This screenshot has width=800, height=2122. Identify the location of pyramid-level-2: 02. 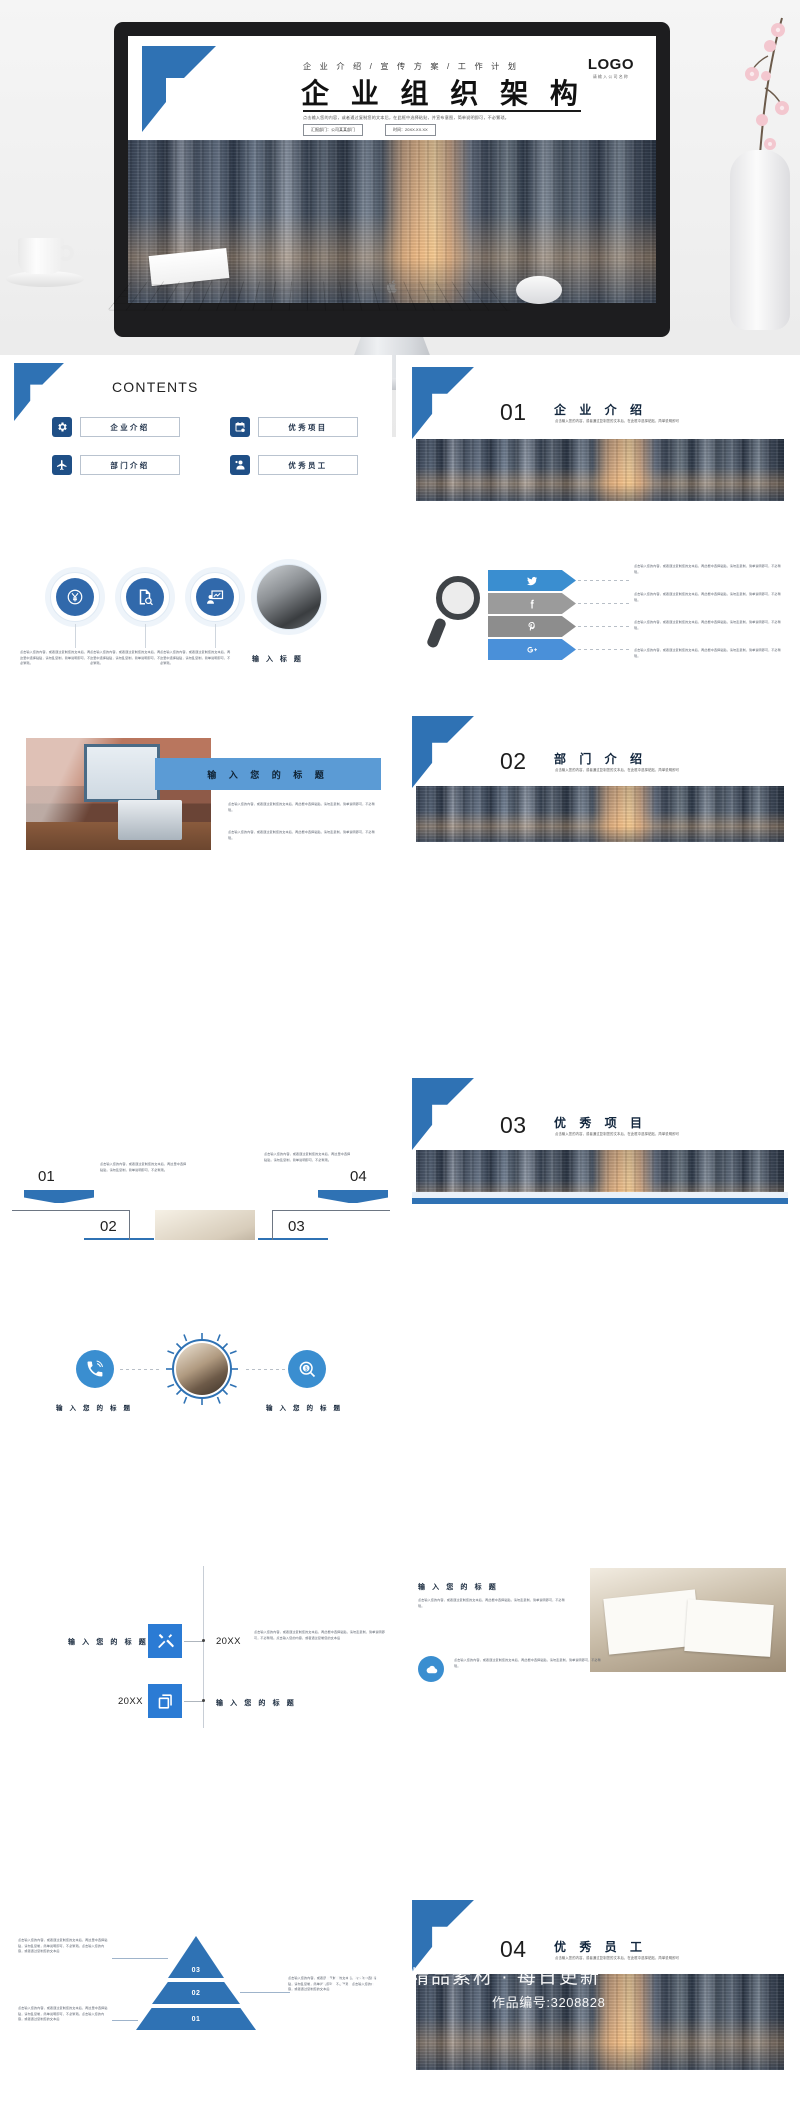
(196, 1993).